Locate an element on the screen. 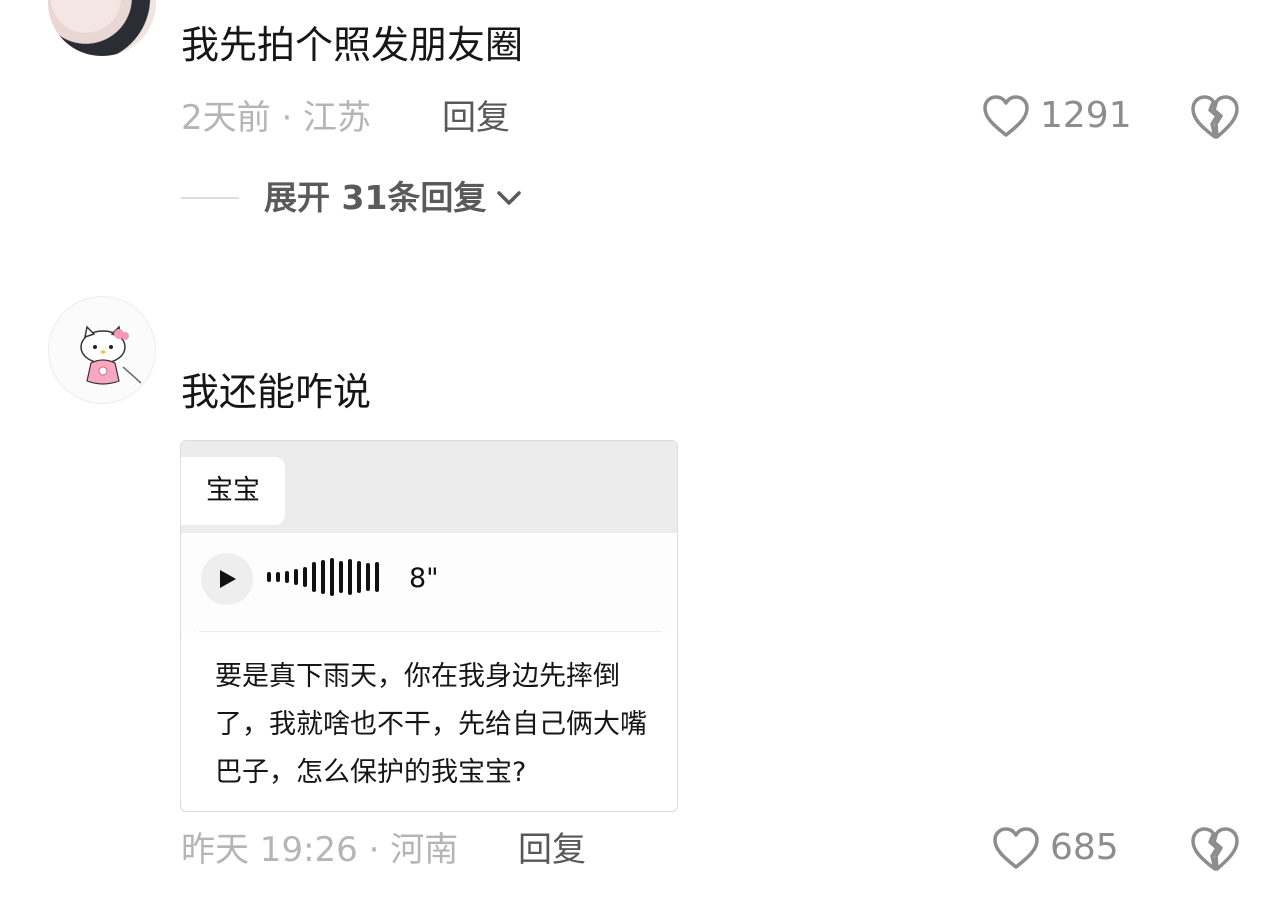 This screenshot has width=1272, height=914. chat-contact-name: 宝宝 is located at coordinates (233, 491).